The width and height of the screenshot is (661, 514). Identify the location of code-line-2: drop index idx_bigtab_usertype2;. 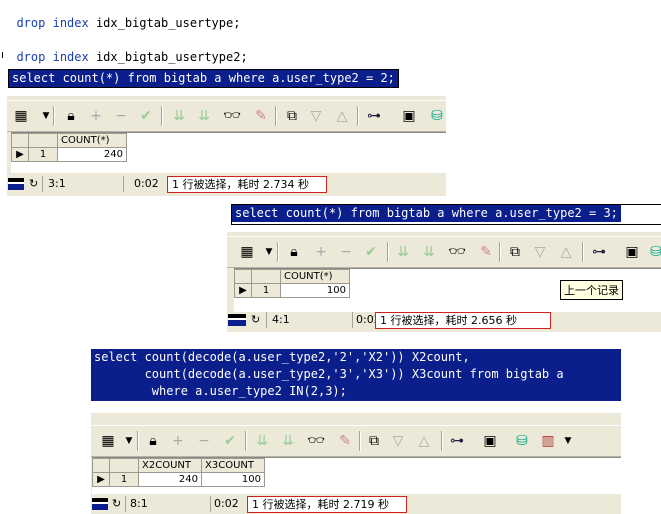
(125, 50).